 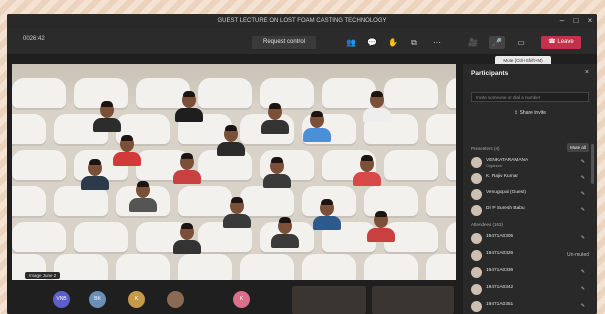 I want to click on presenter-role: Organizer, so click(x=494, y=166).